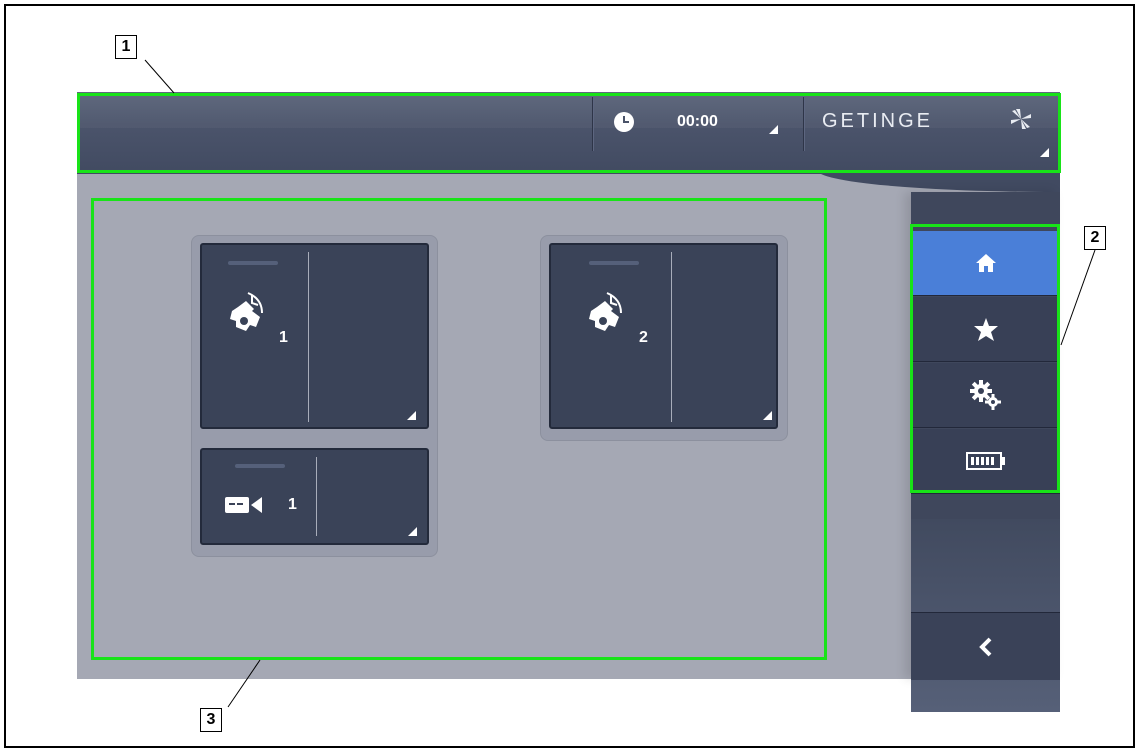 The image size is (1144, 754). I want to click on callout-3: 3, so click(211, 720).